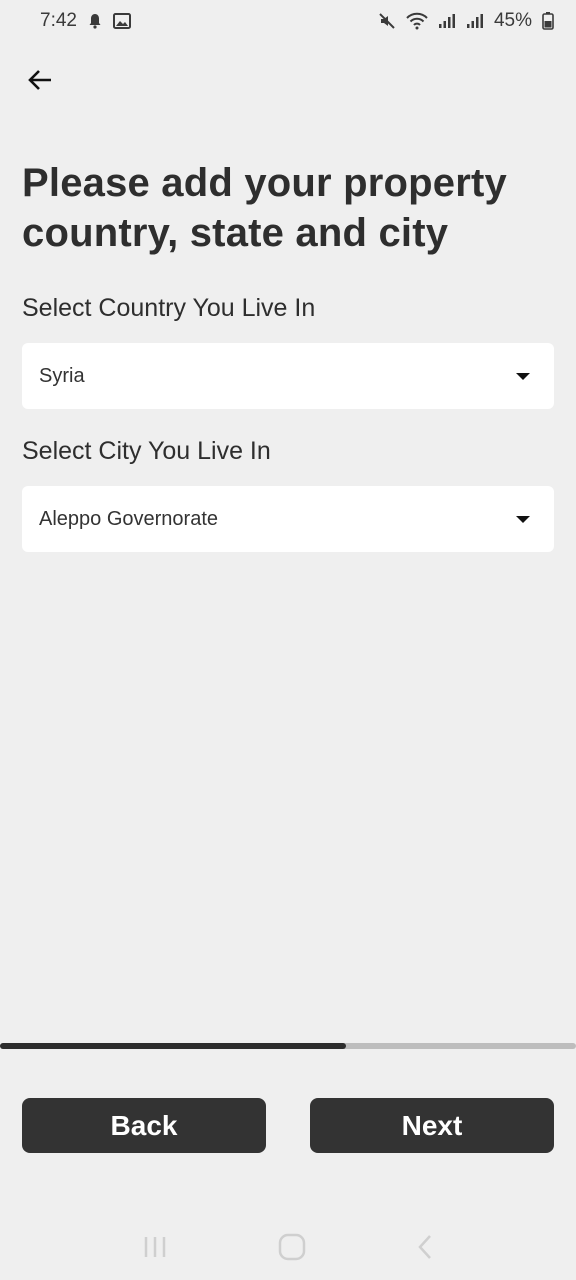 The height and width of the screenshot is (1280, 576). I want to click on country-select-value: Syria, so click(62, 375).